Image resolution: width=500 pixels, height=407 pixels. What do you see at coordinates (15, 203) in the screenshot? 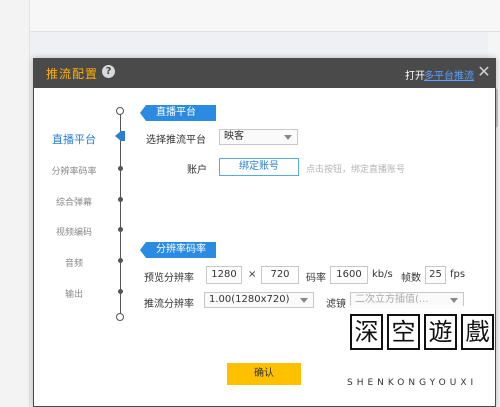
I see `background-sidebar` at bounding box center [15, 203].